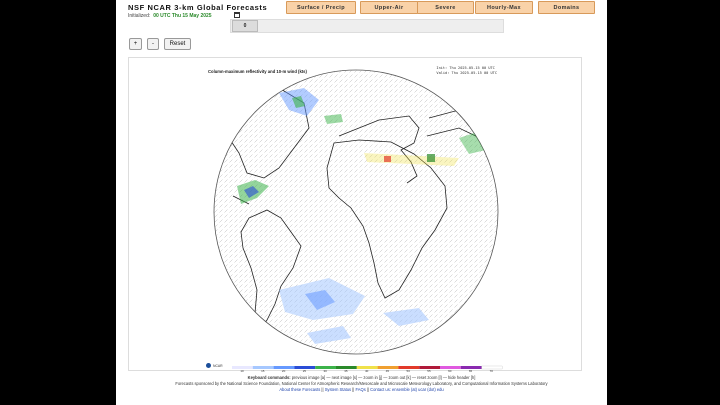 The width and height of the screenshot is (720, 405). I want to click on link-faqs: FAQs, so click(361, 389).